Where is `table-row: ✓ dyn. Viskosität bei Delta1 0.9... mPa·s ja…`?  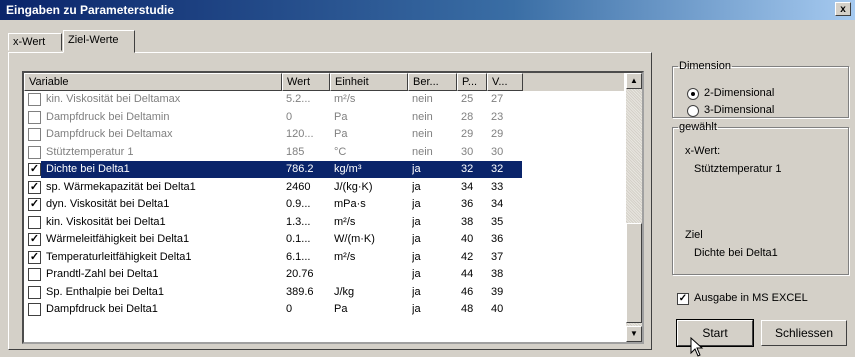
table-row: ✓ dyn. Viskosität bei Delta1 0.9... mPa·s ja… is located at coordinates (324, 205).